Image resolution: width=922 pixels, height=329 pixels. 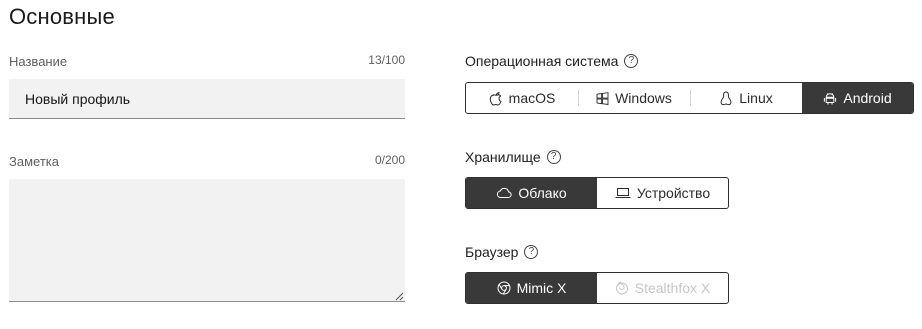 I want to click on browser-option-stealthfox: Stealthfox X, so click(x=662, y=288).